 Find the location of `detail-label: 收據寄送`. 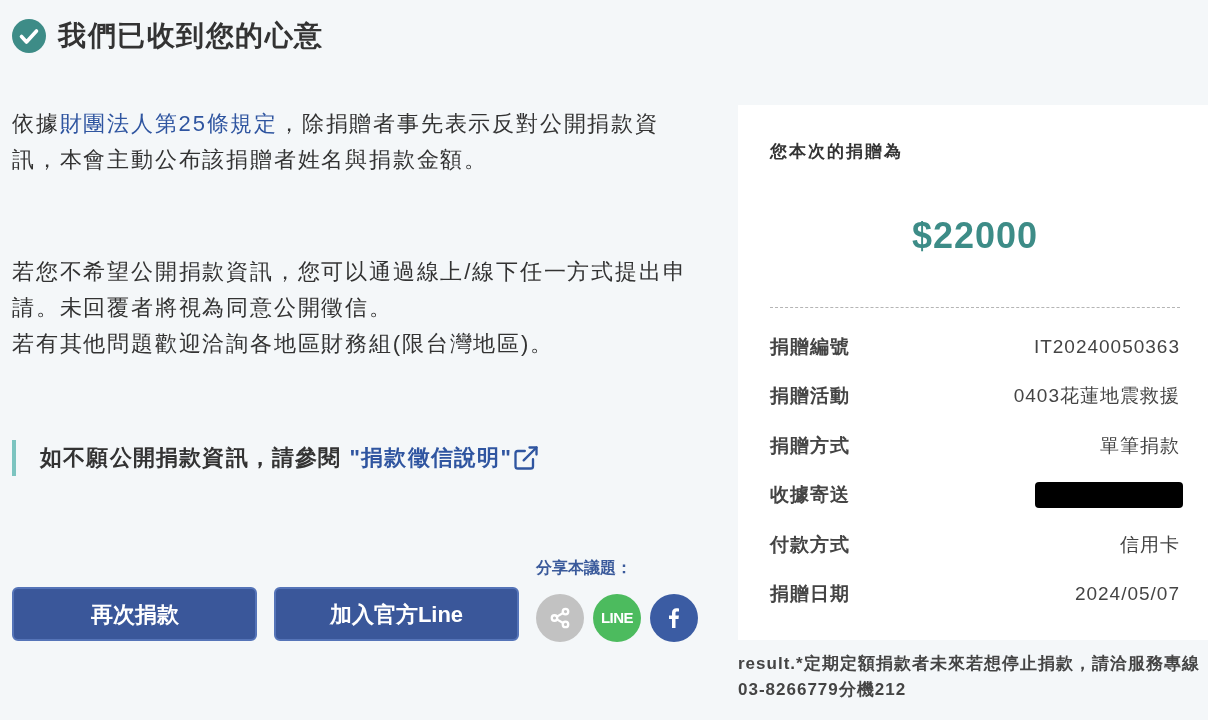

detail-label: 收據寄送 is located at coordinates (810, 495).